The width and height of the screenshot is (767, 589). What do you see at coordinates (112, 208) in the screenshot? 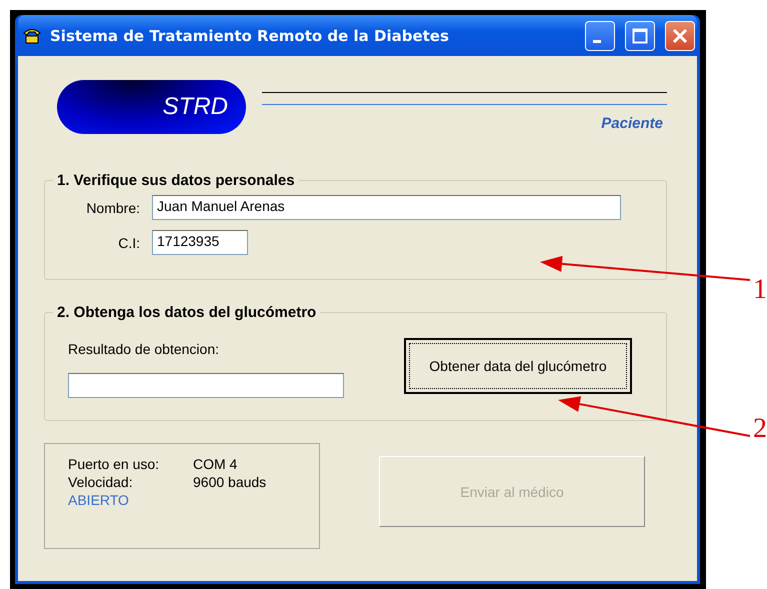
I see `field-label: Nombre:` at bounding box center [112, 208].